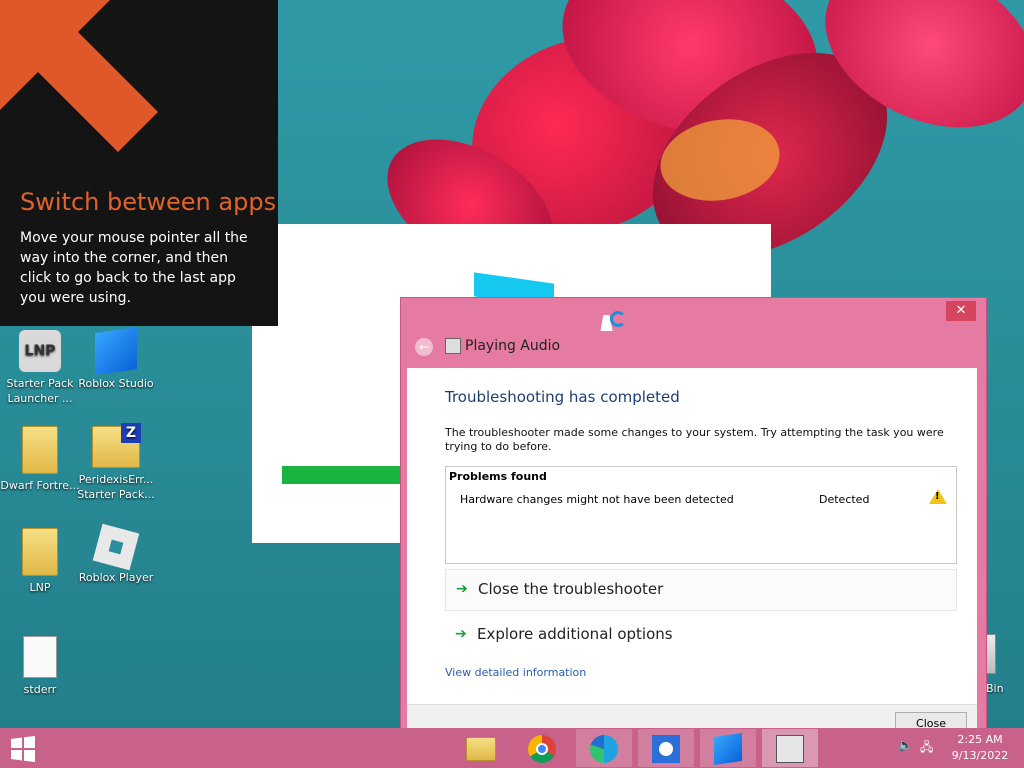  I want to click on problems-header: Problems found, so click(498, 476).